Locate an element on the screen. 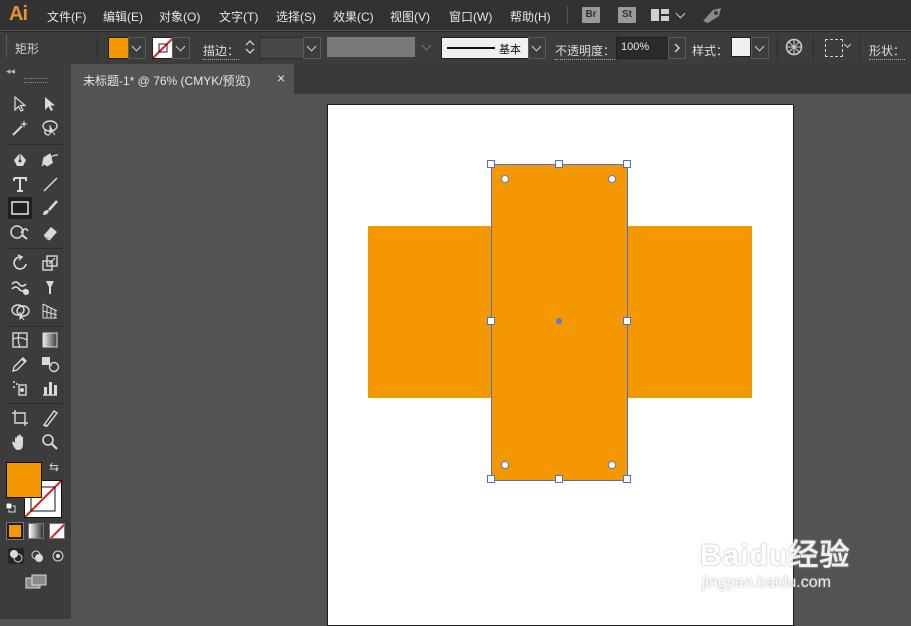 The width and height of the screenshot is (911, 626). stroke-weight-stepper is located at coordinates (250, 47).